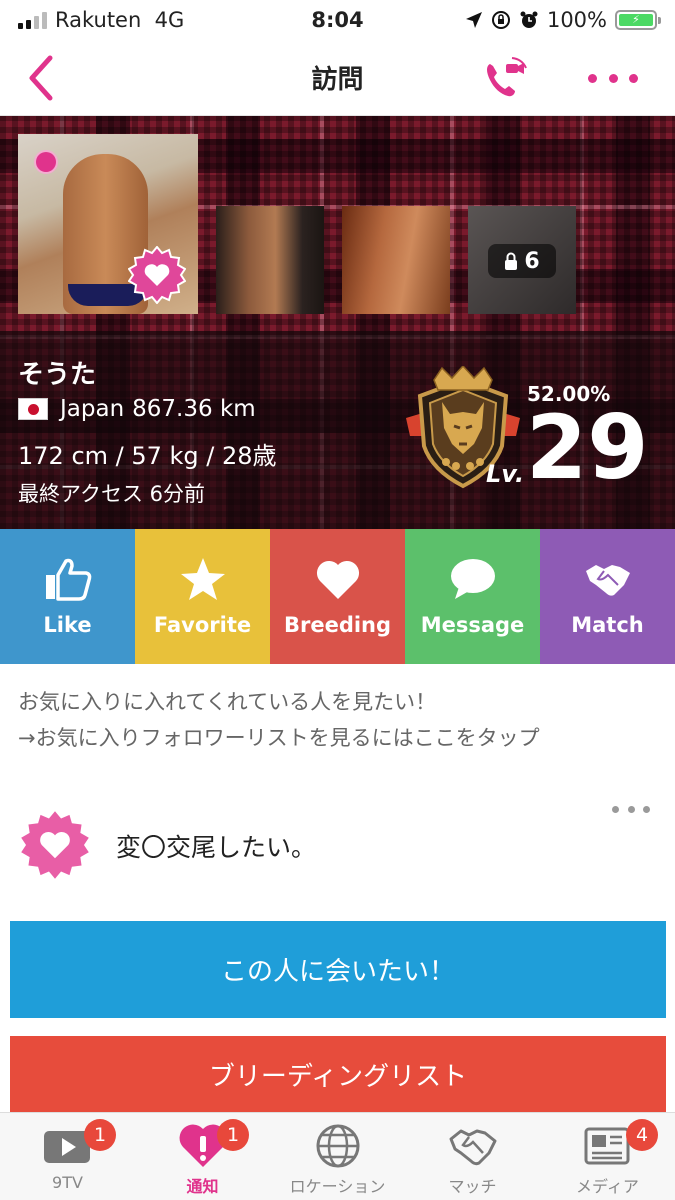 Image resolution: width=675 pixels, height=1200 pixels. I want to click on video-call-icon, so click(505, 78).